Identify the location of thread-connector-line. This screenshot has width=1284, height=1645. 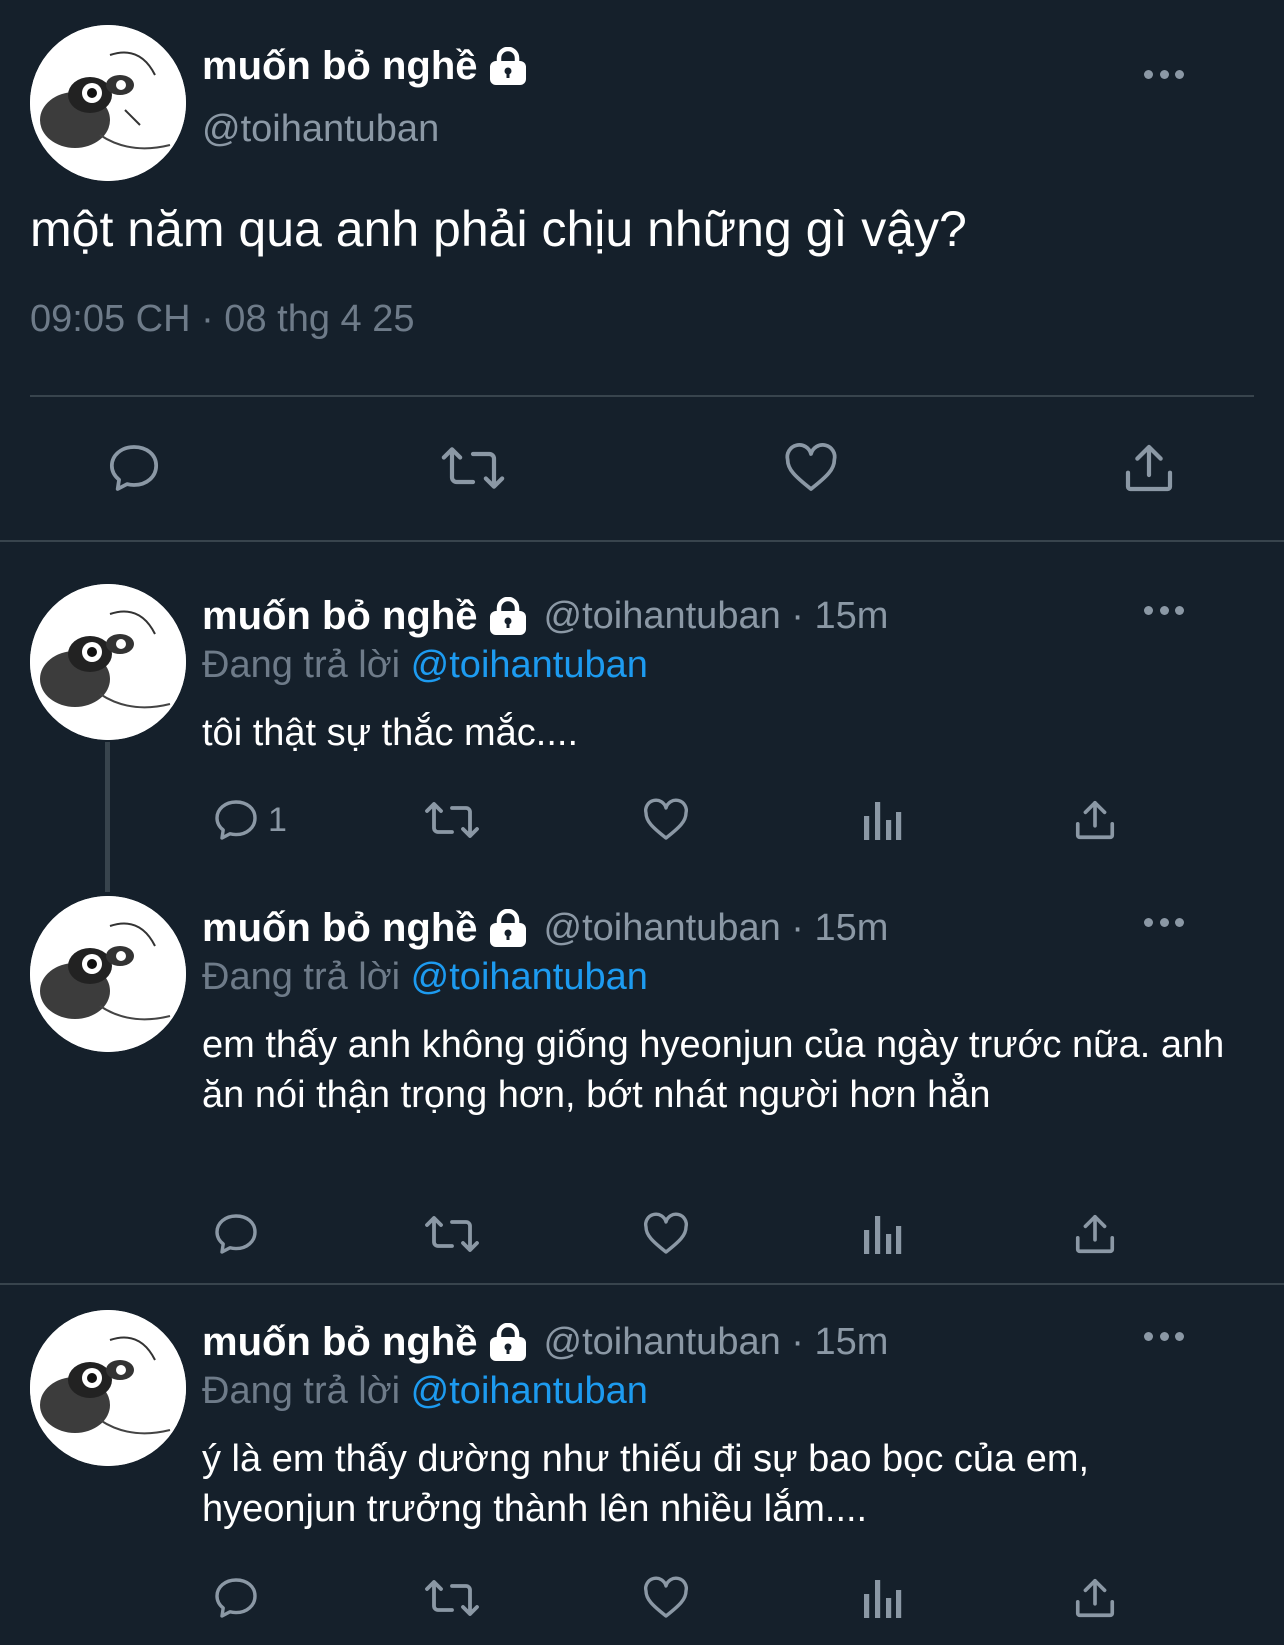
(107, 817).